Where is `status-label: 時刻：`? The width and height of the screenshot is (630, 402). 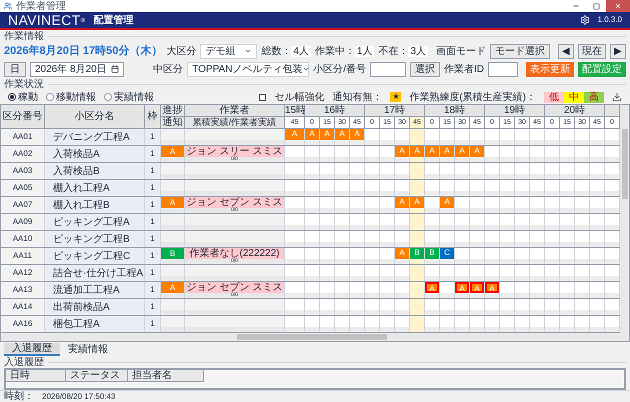
status-label: 時刻： is located at coordinates (19, 396).